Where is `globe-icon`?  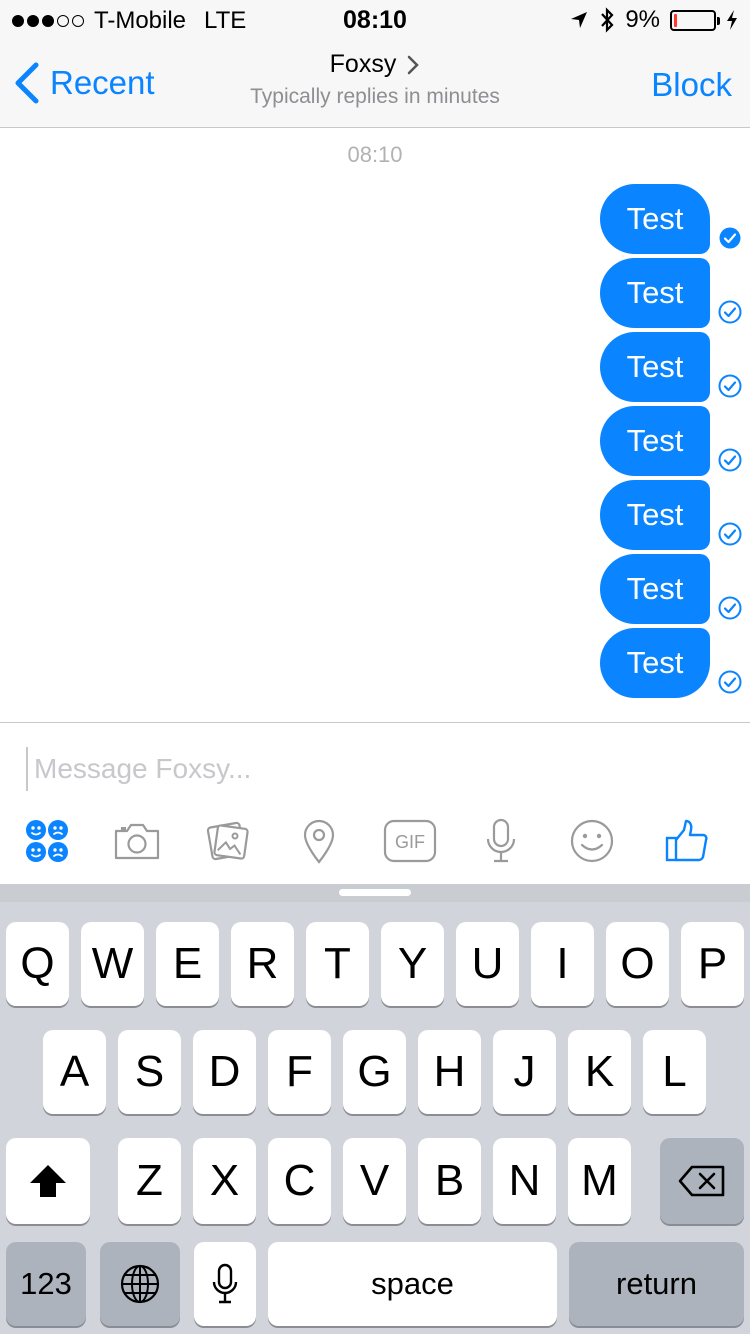 globe-icon is located at coordinates (140, 1284).